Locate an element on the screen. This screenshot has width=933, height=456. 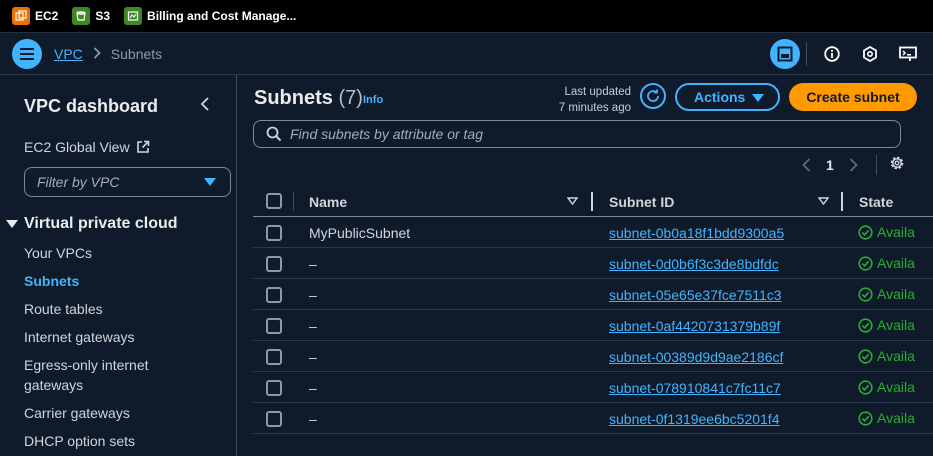
subnet-id-link: subnet-0b0a18f1bdd9300a5 is located at coordinates (696, 233).